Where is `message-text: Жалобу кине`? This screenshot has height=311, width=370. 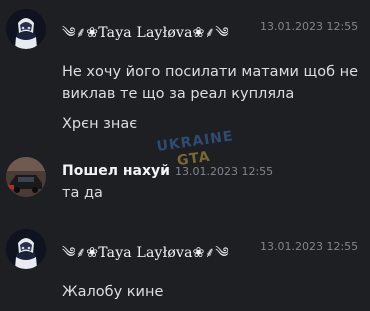
message-text: Жалобу кине is located at coordinates (113, 292).